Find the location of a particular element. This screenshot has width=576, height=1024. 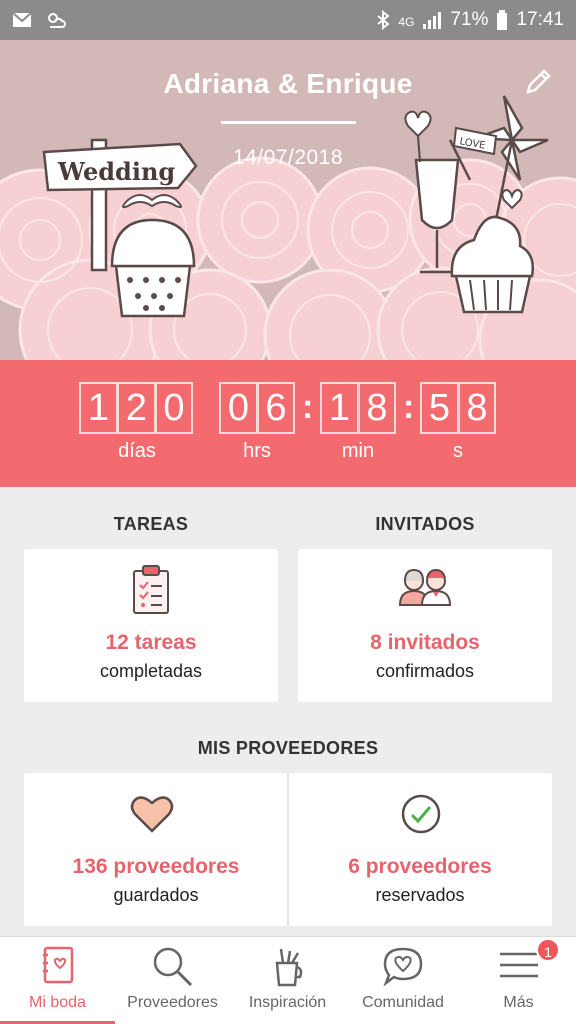

booked-count: 6 proveedores is located at coordinates (420, 866).